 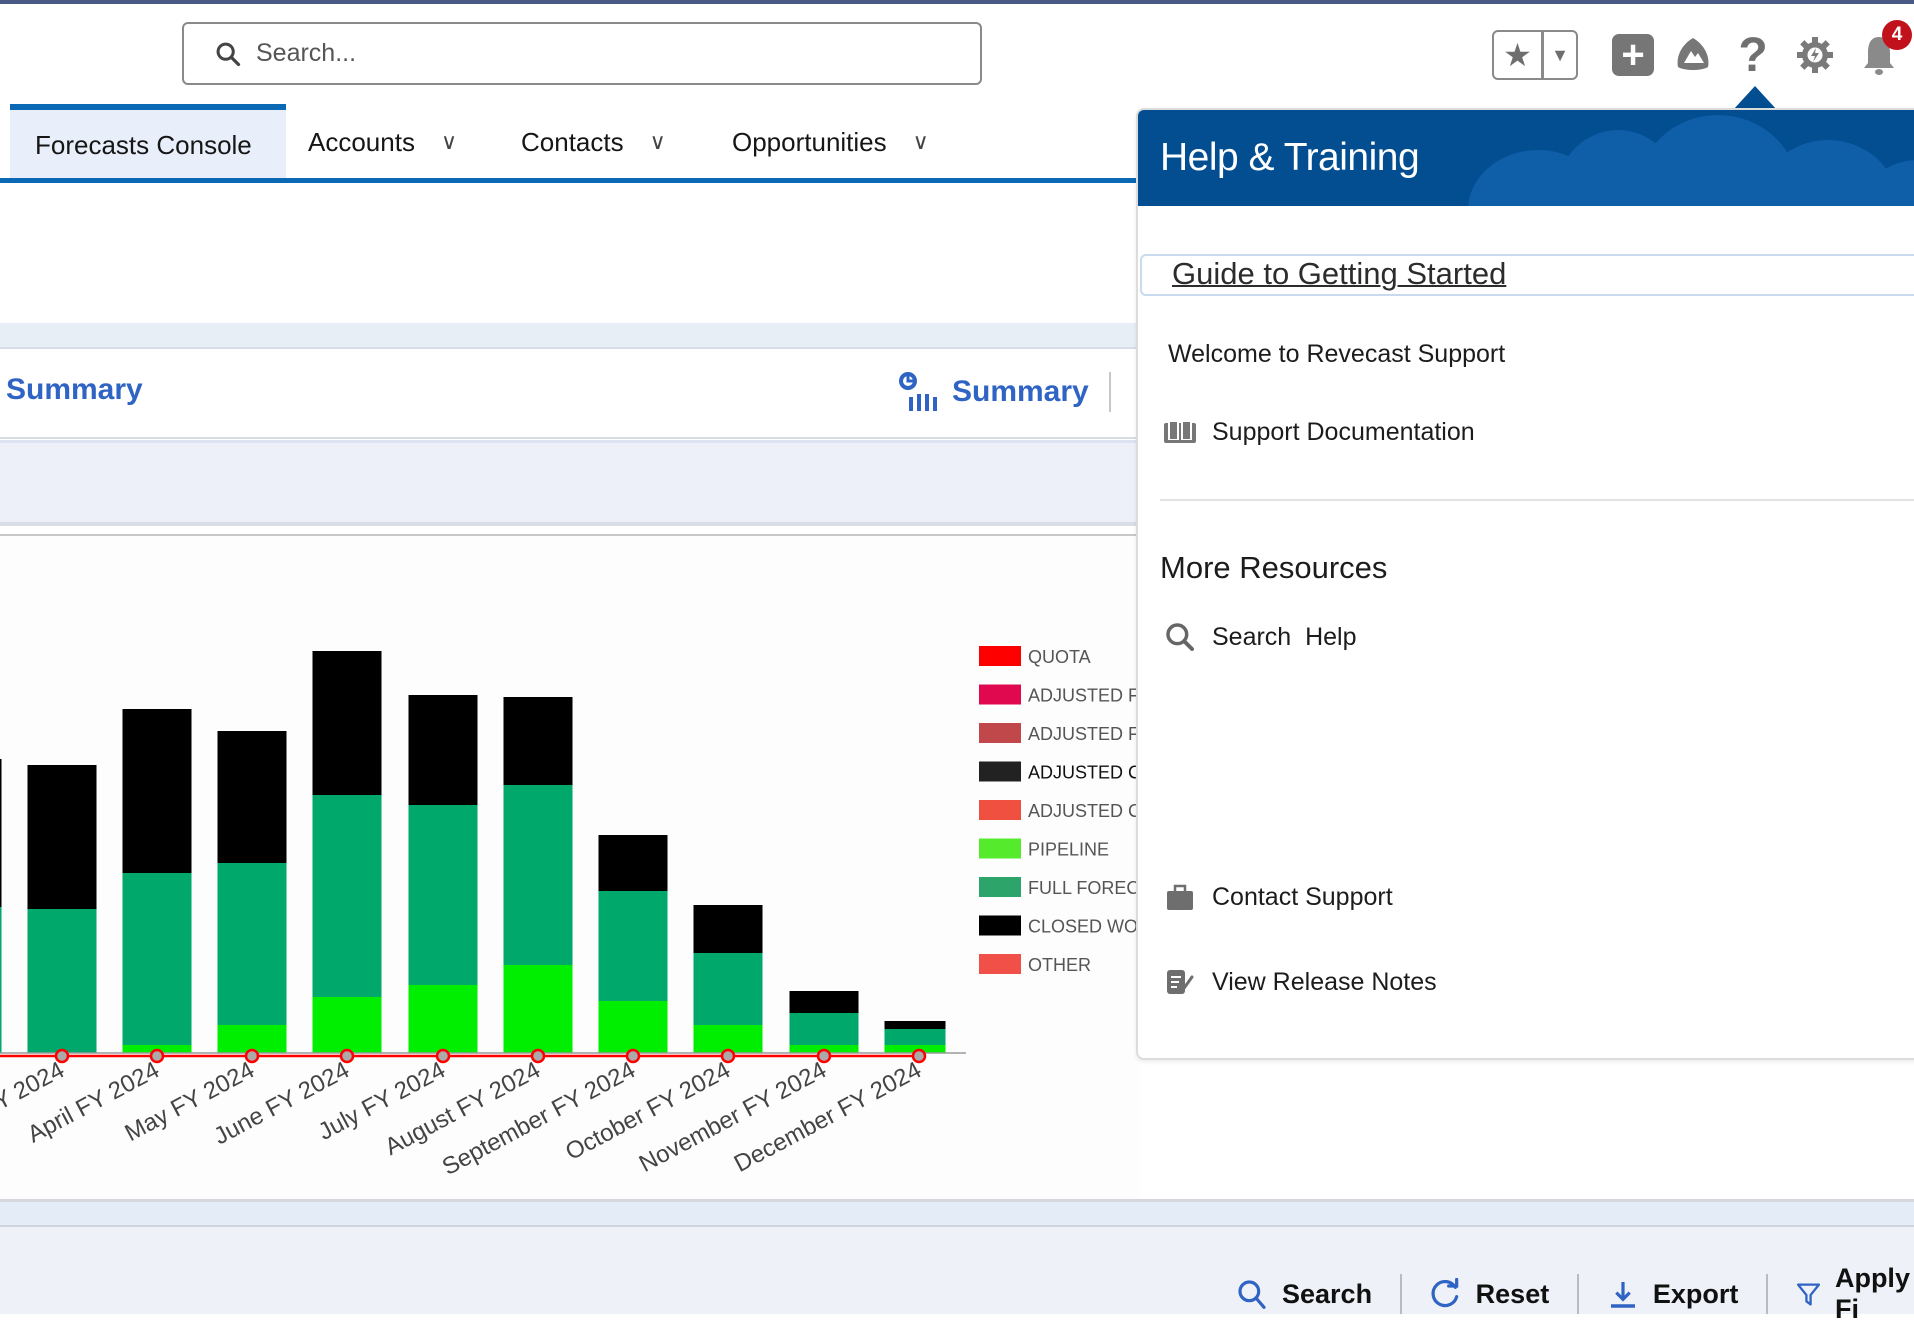 I want to click on legend-label: PIPELINE, so click(x=1068, y=850).